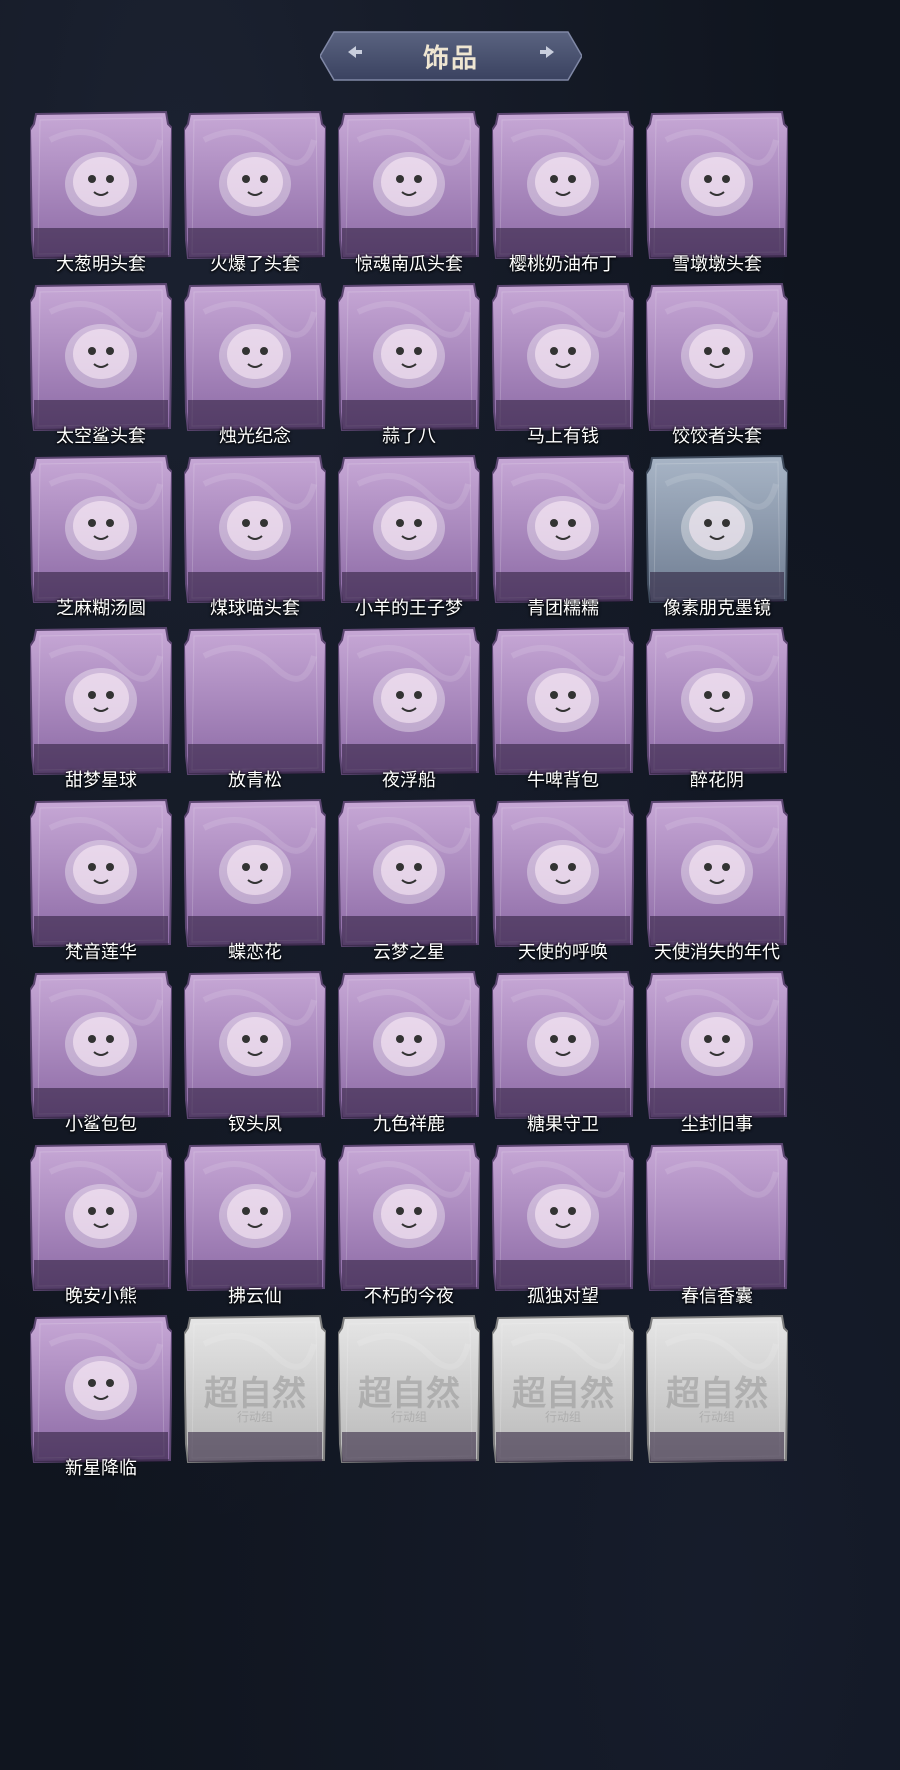  I want to click on sheep-crown-icon, so click(409, 533).